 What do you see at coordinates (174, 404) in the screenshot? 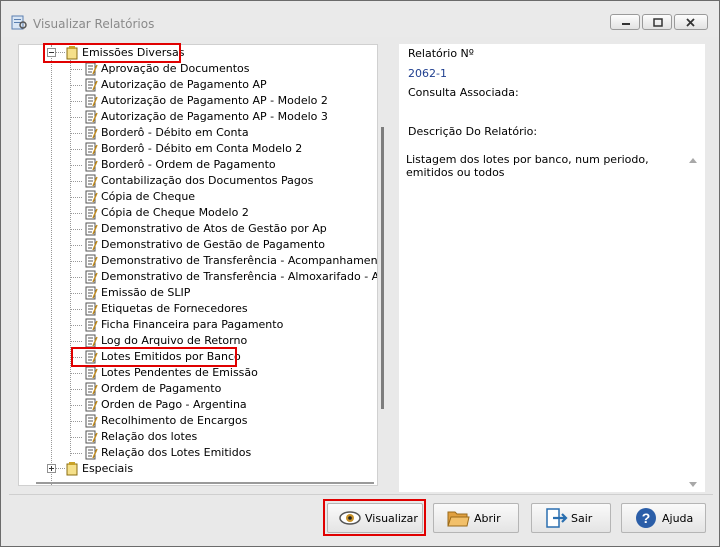
I see `tree-item-label: Orden de Pago - Argentina` at bounding box center [174, 404].